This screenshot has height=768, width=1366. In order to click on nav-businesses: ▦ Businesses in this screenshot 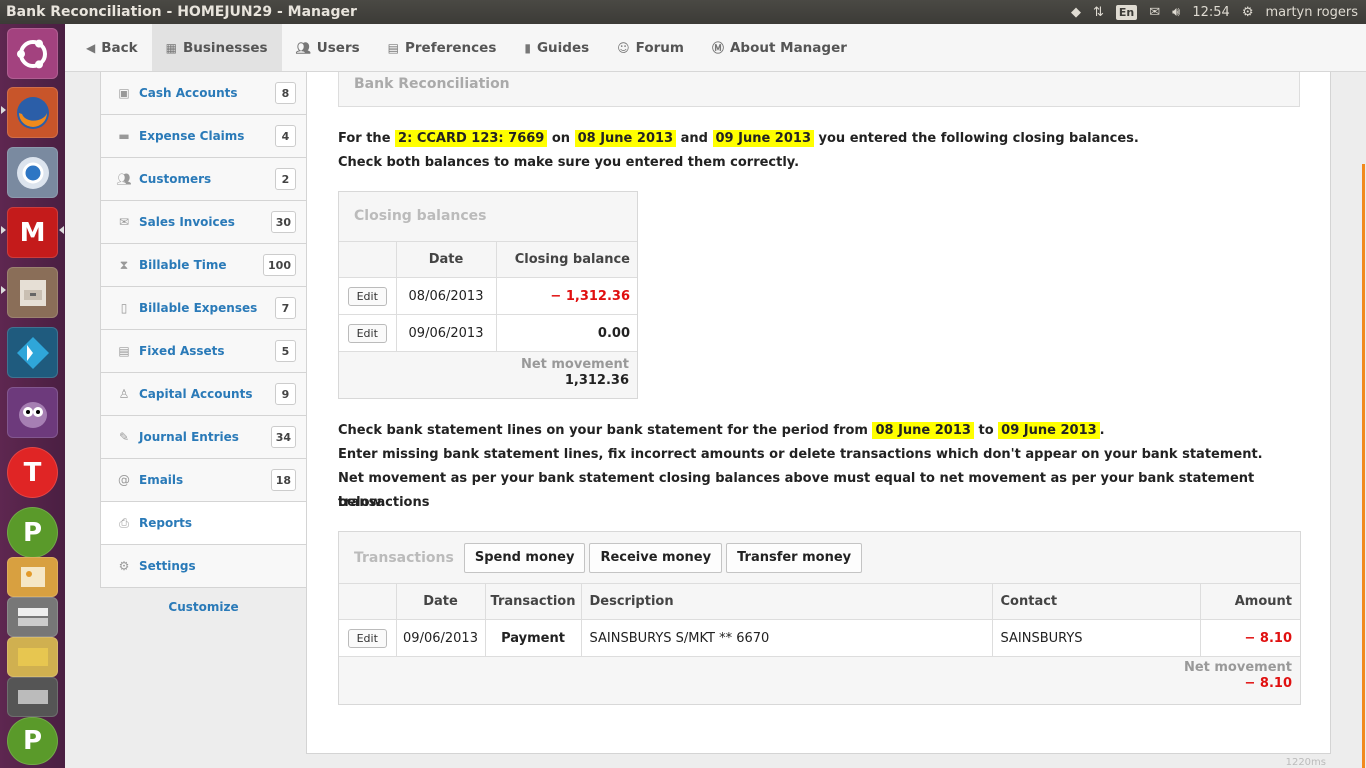, I will do `click(216, 47)`.